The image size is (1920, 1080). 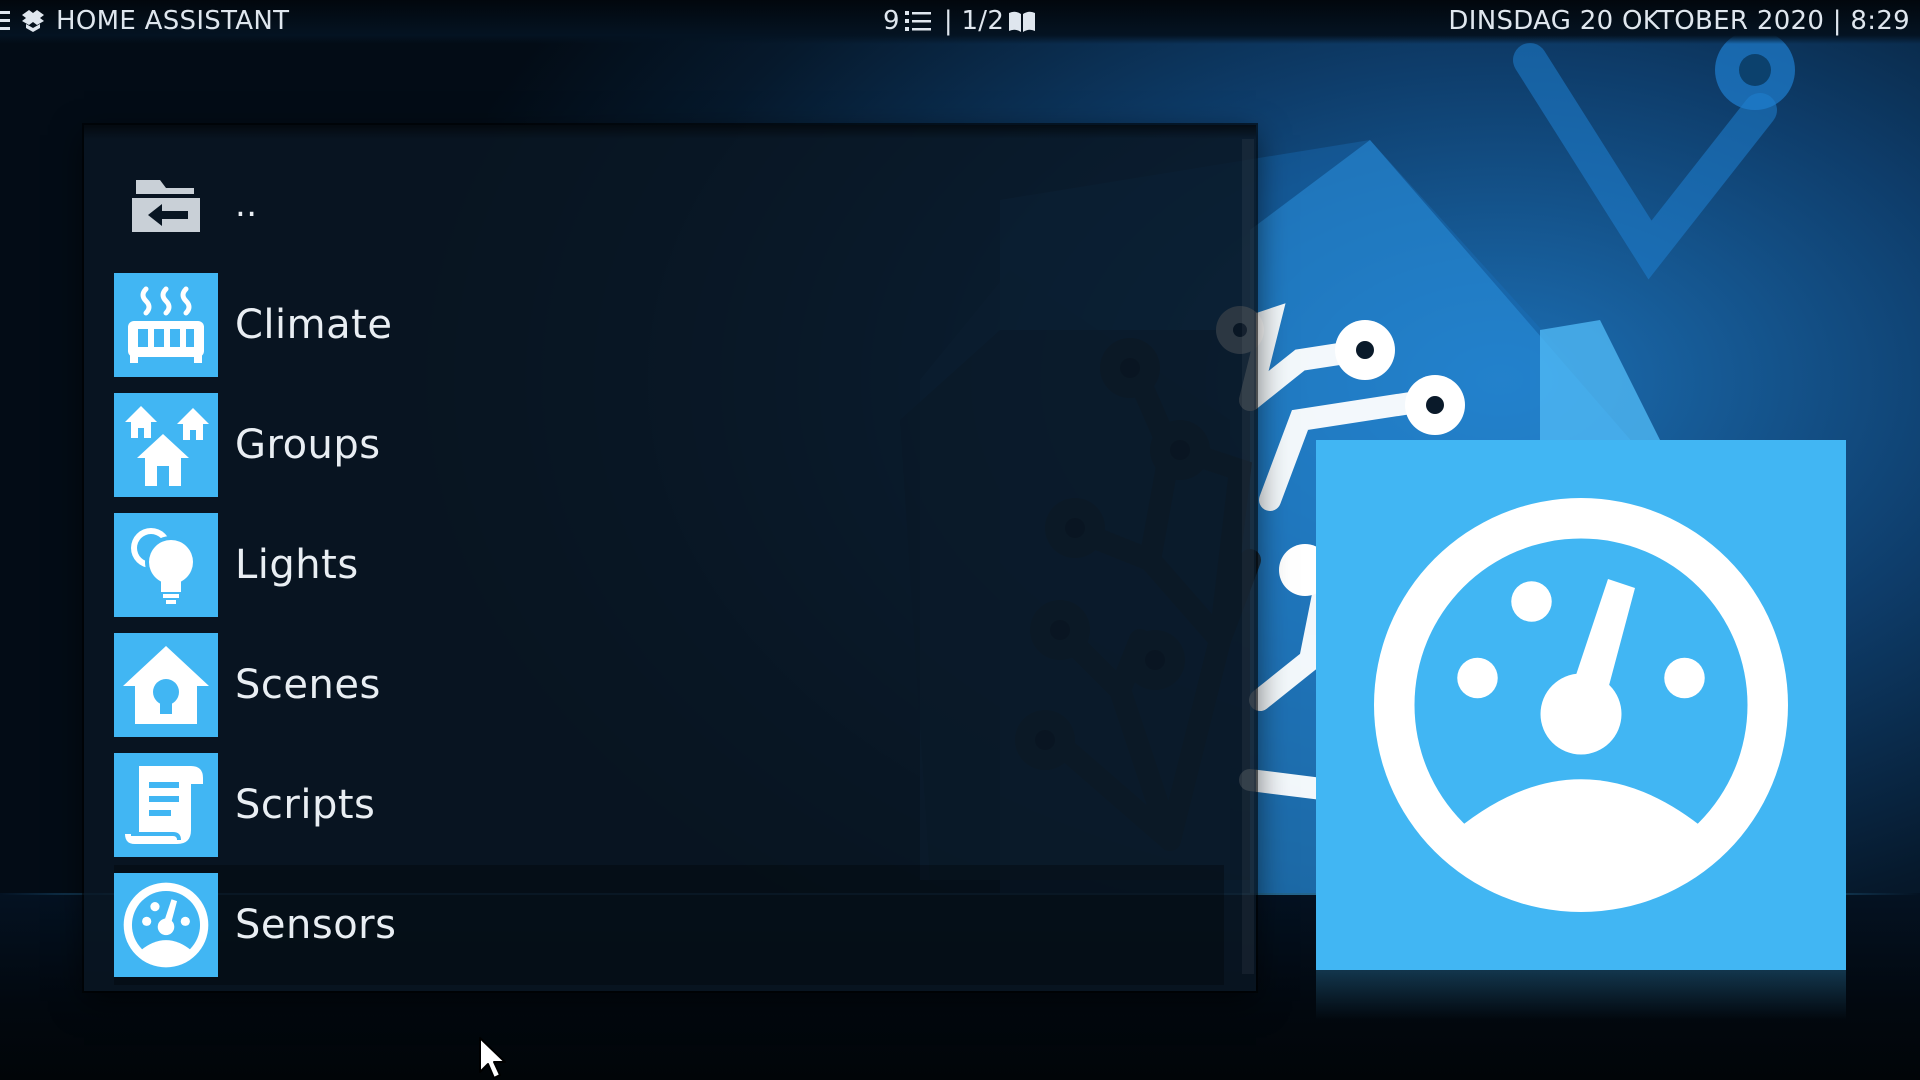 I want to click on page-indicator: | 1/2, so click(x=974, y=21).